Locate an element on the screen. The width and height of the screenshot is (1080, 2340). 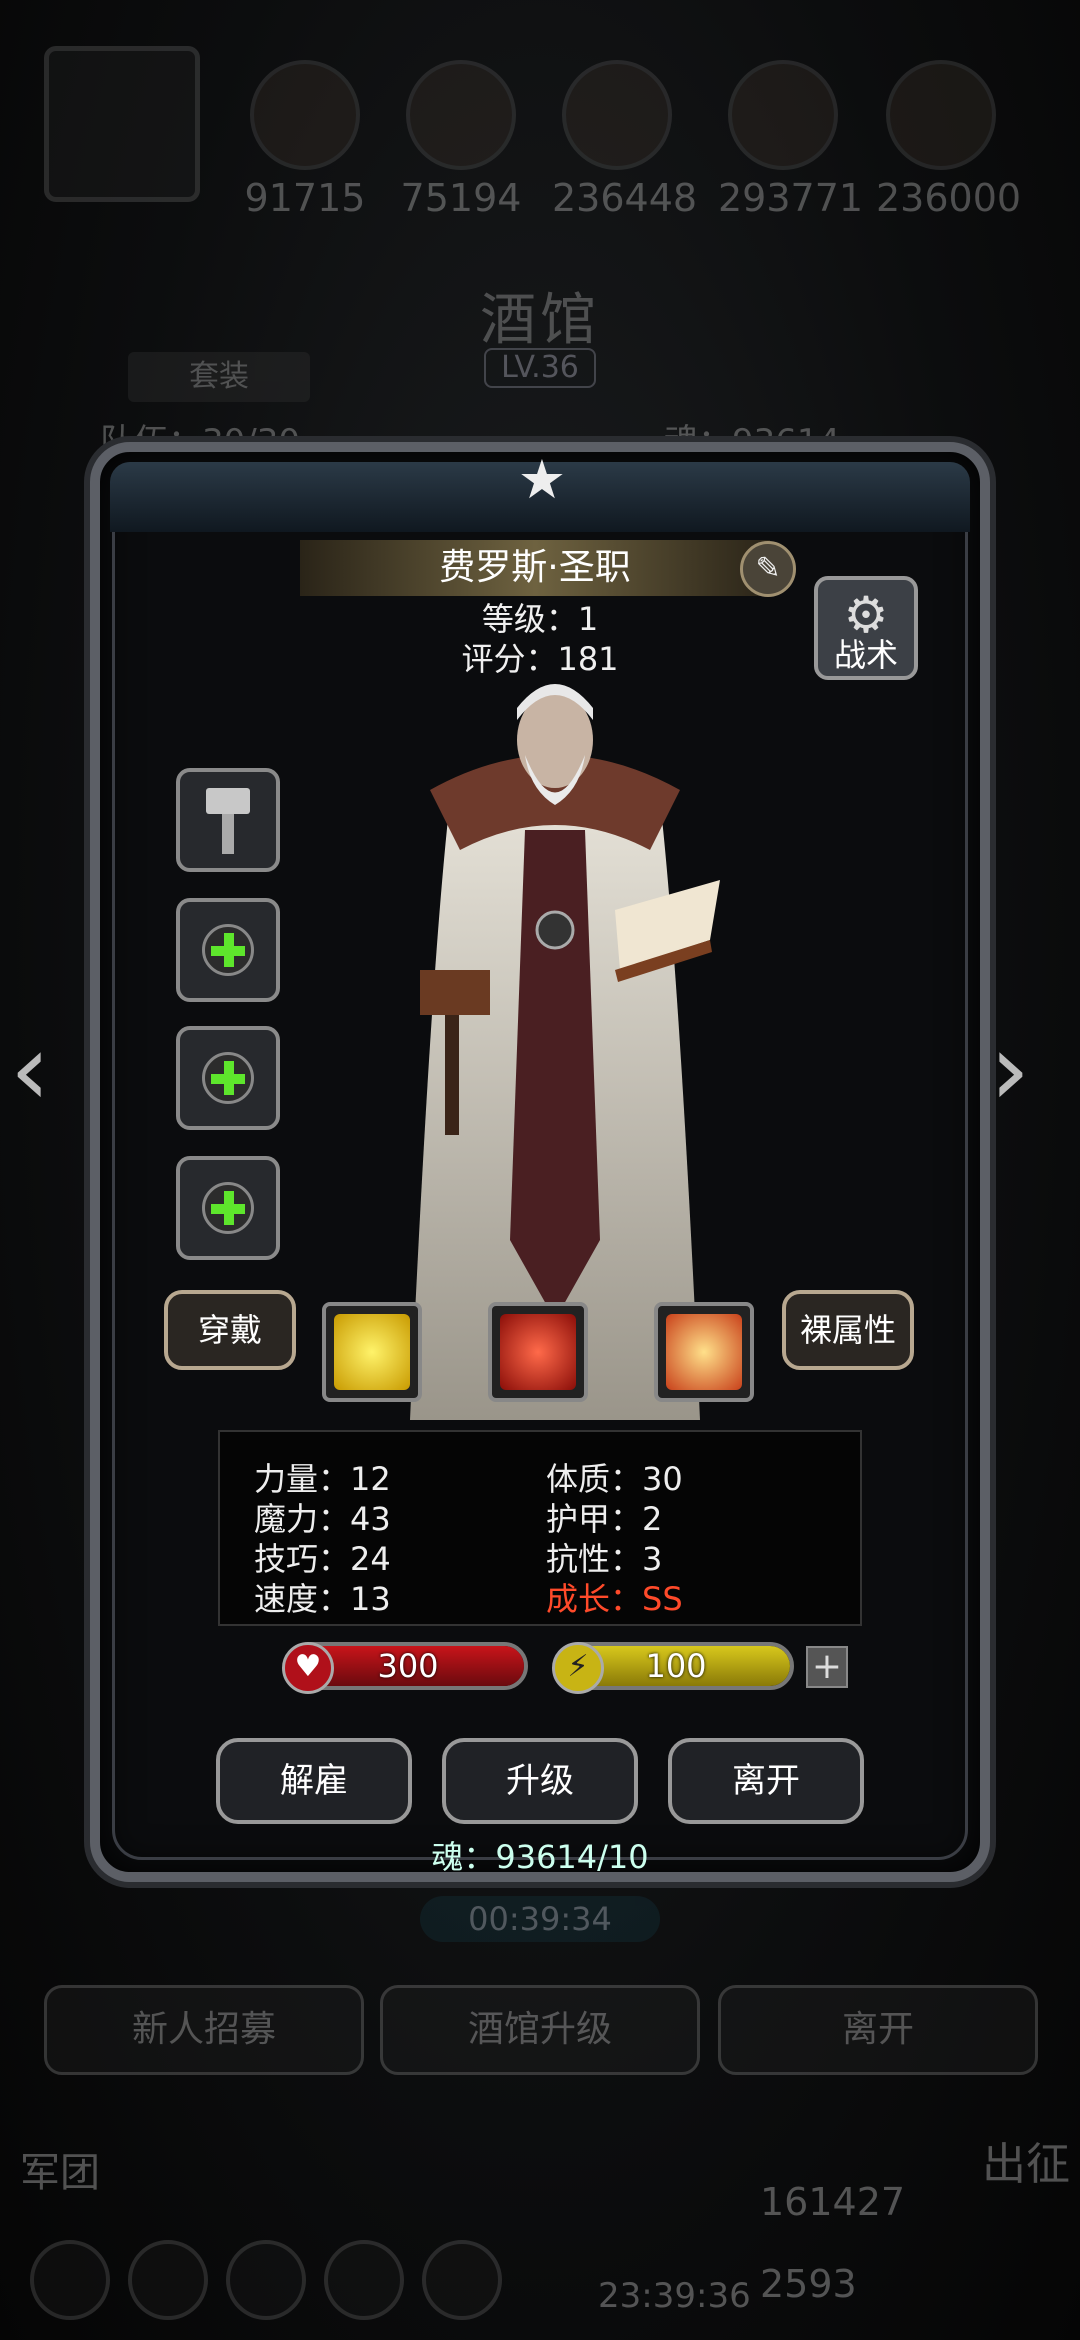
expedition-label: 出征 is located at coordinates (1026, 2160).